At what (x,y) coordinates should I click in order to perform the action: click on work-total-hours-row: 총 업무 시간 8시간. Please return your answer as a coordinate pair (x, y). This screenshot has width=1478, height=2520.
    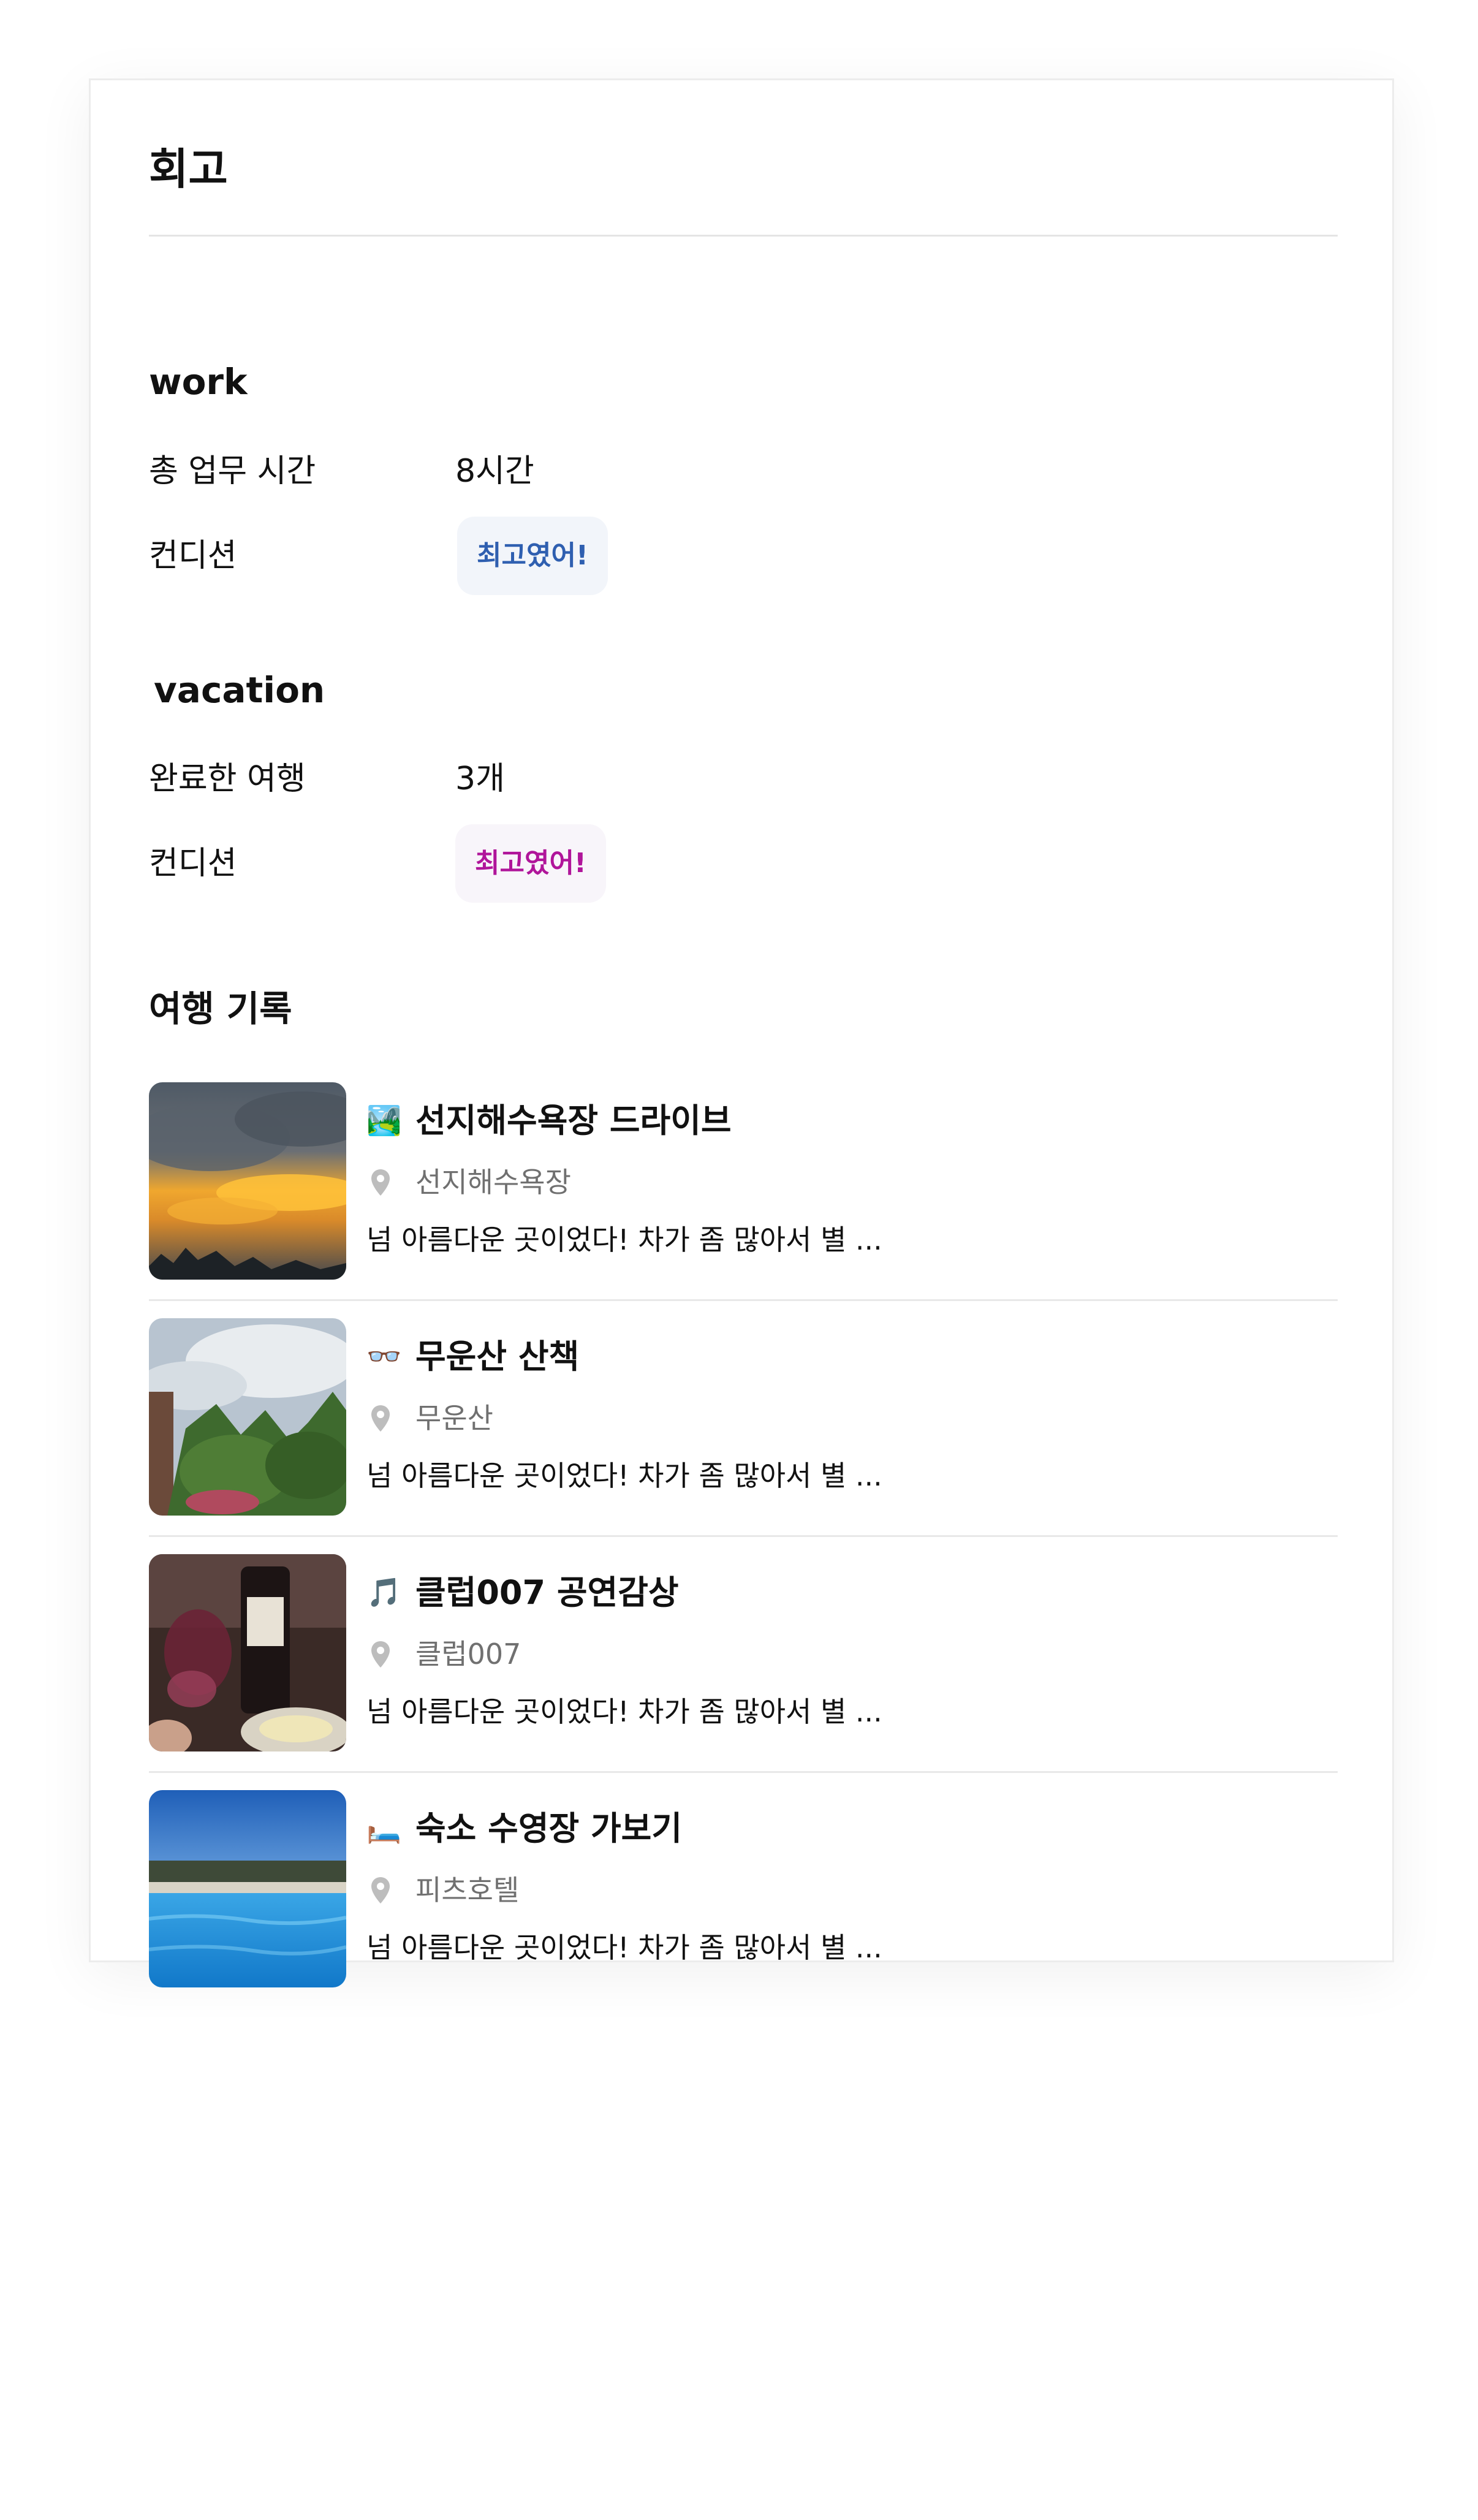
    Looking at the image, I should click on (744, 471).